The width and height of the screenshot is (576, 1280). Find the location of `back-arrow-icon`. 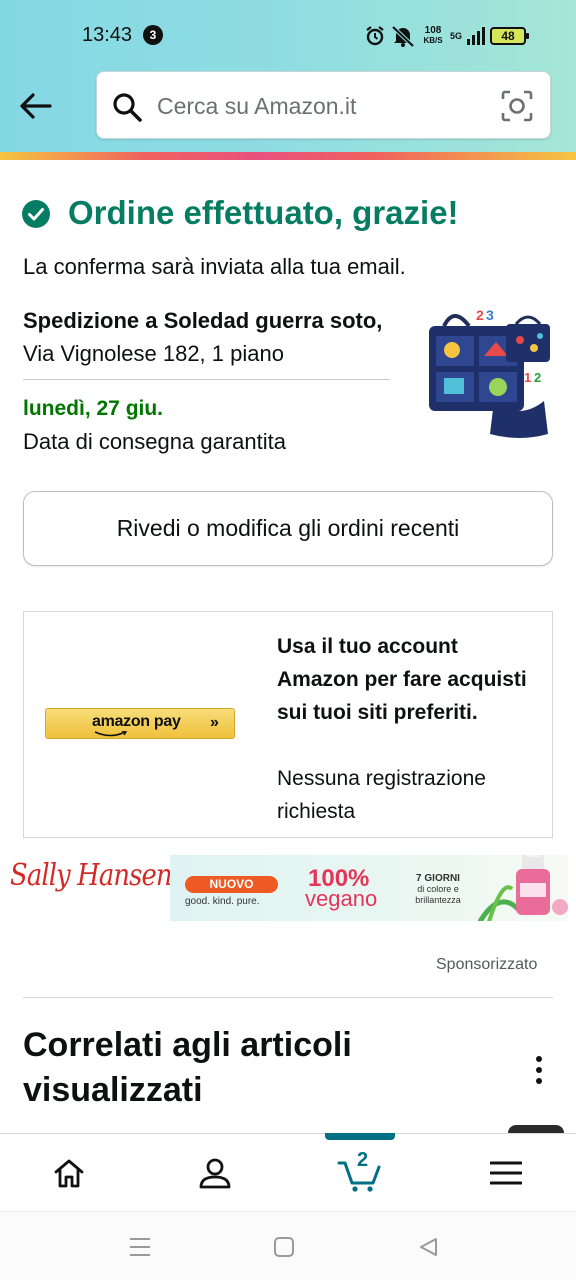

back-arrow-icon is located at coordinates (36, 106).